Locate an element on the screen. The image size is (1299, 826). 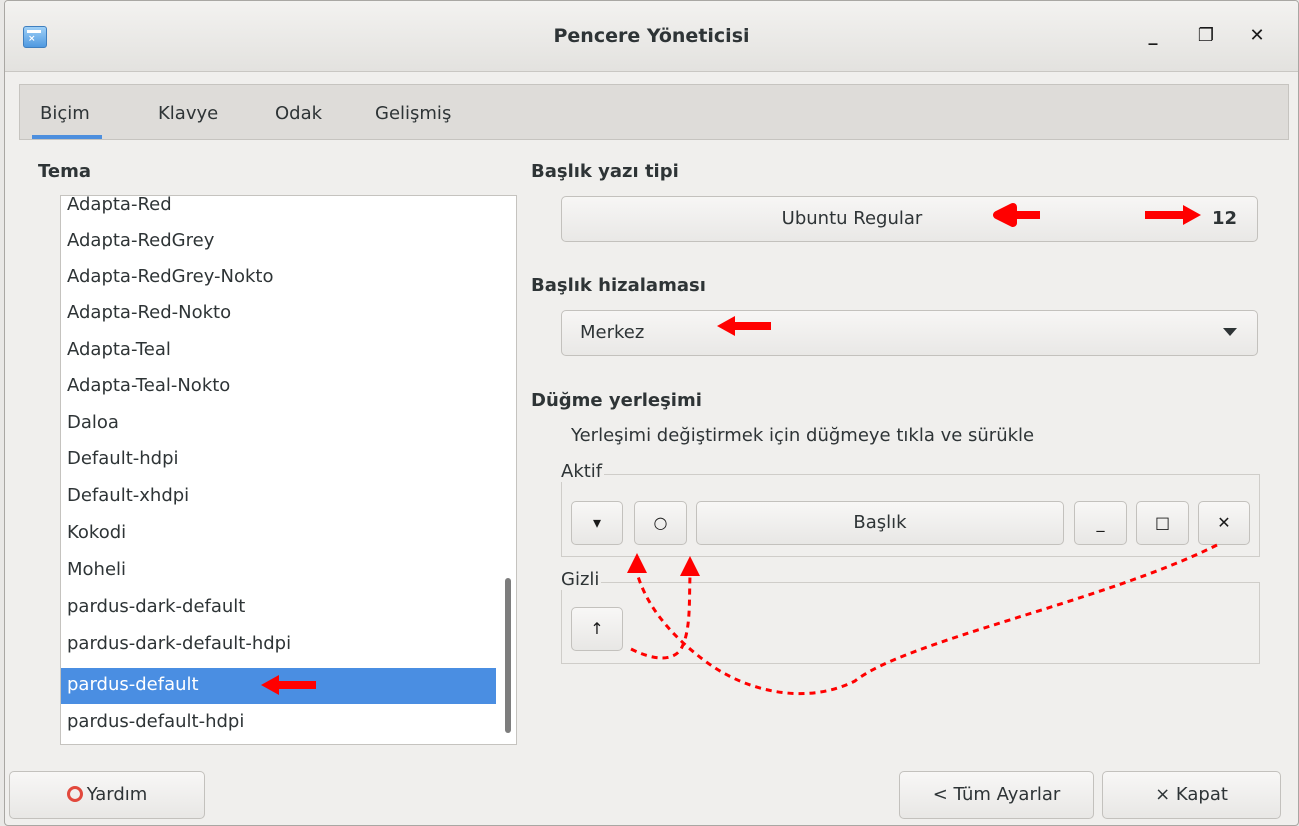
tab-klavye: Klavye is located at coordinates (188, 113).